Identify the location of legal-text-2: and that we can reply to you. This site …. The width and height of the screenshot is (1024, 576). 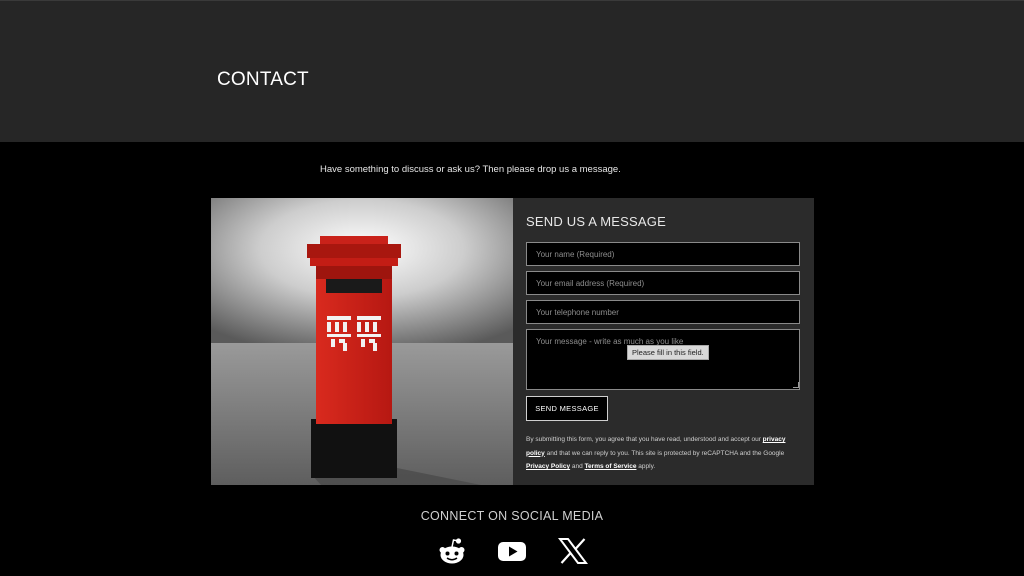
(664, 453).